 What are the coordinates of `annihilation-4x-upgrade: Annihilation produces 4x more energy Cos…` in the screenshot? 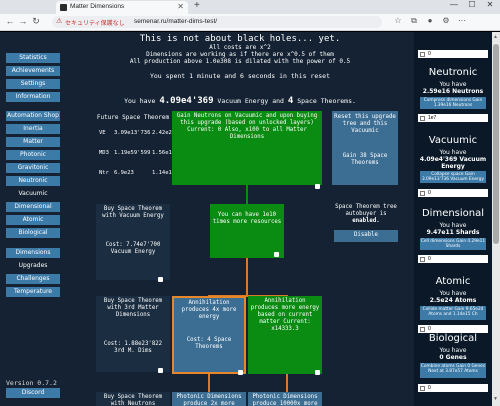 It's located at (209, 335).